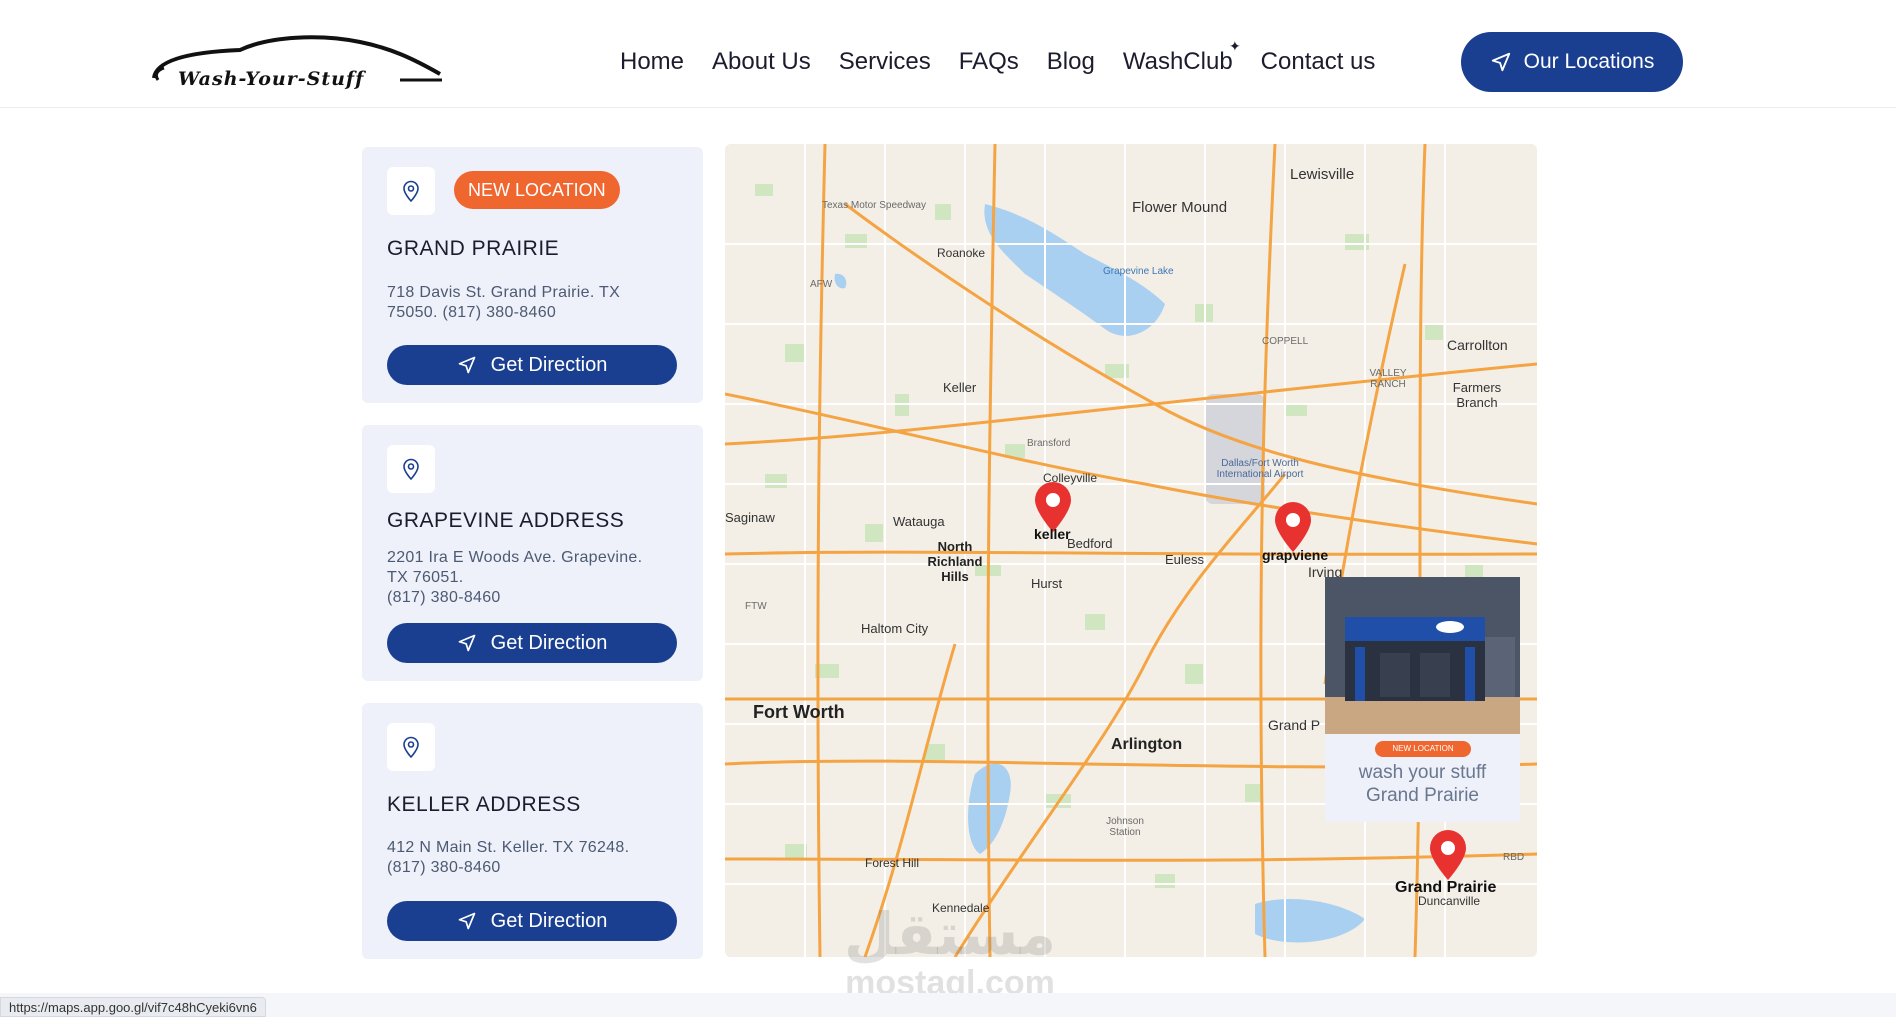  What do you see at coordinates (1177, 61) in the screenshot?
I see `nav-washclub-label: WashClub` at bounding box center [1177, 61].